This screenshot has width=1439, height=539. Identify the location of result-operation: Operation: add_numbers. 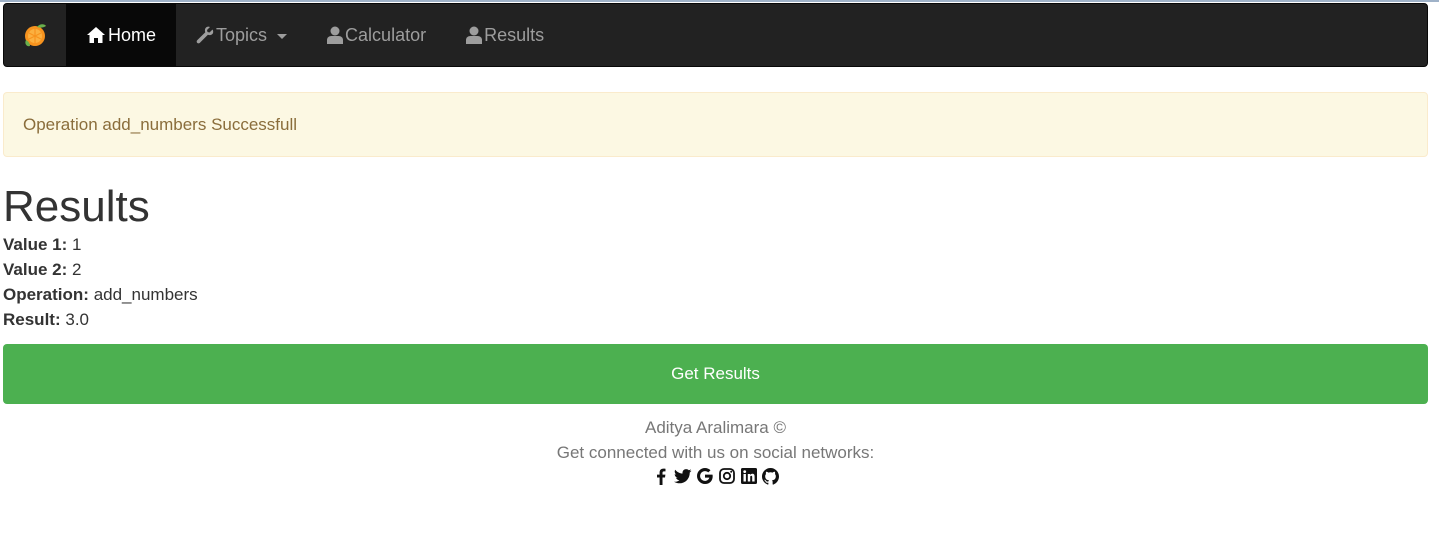
(715, 294).